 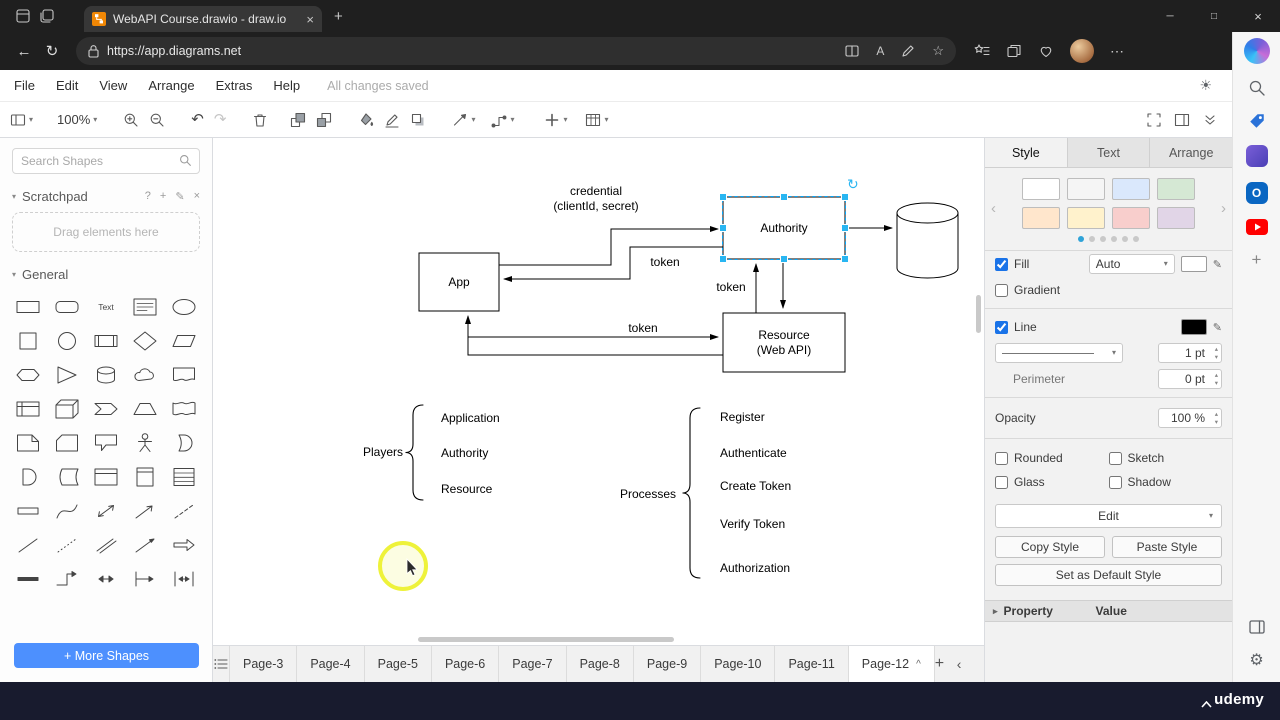 What do you see at coordinates (27, 375) in the screenshot?
I see `shape-hexagon-icon` at bounding box center [27, 375].